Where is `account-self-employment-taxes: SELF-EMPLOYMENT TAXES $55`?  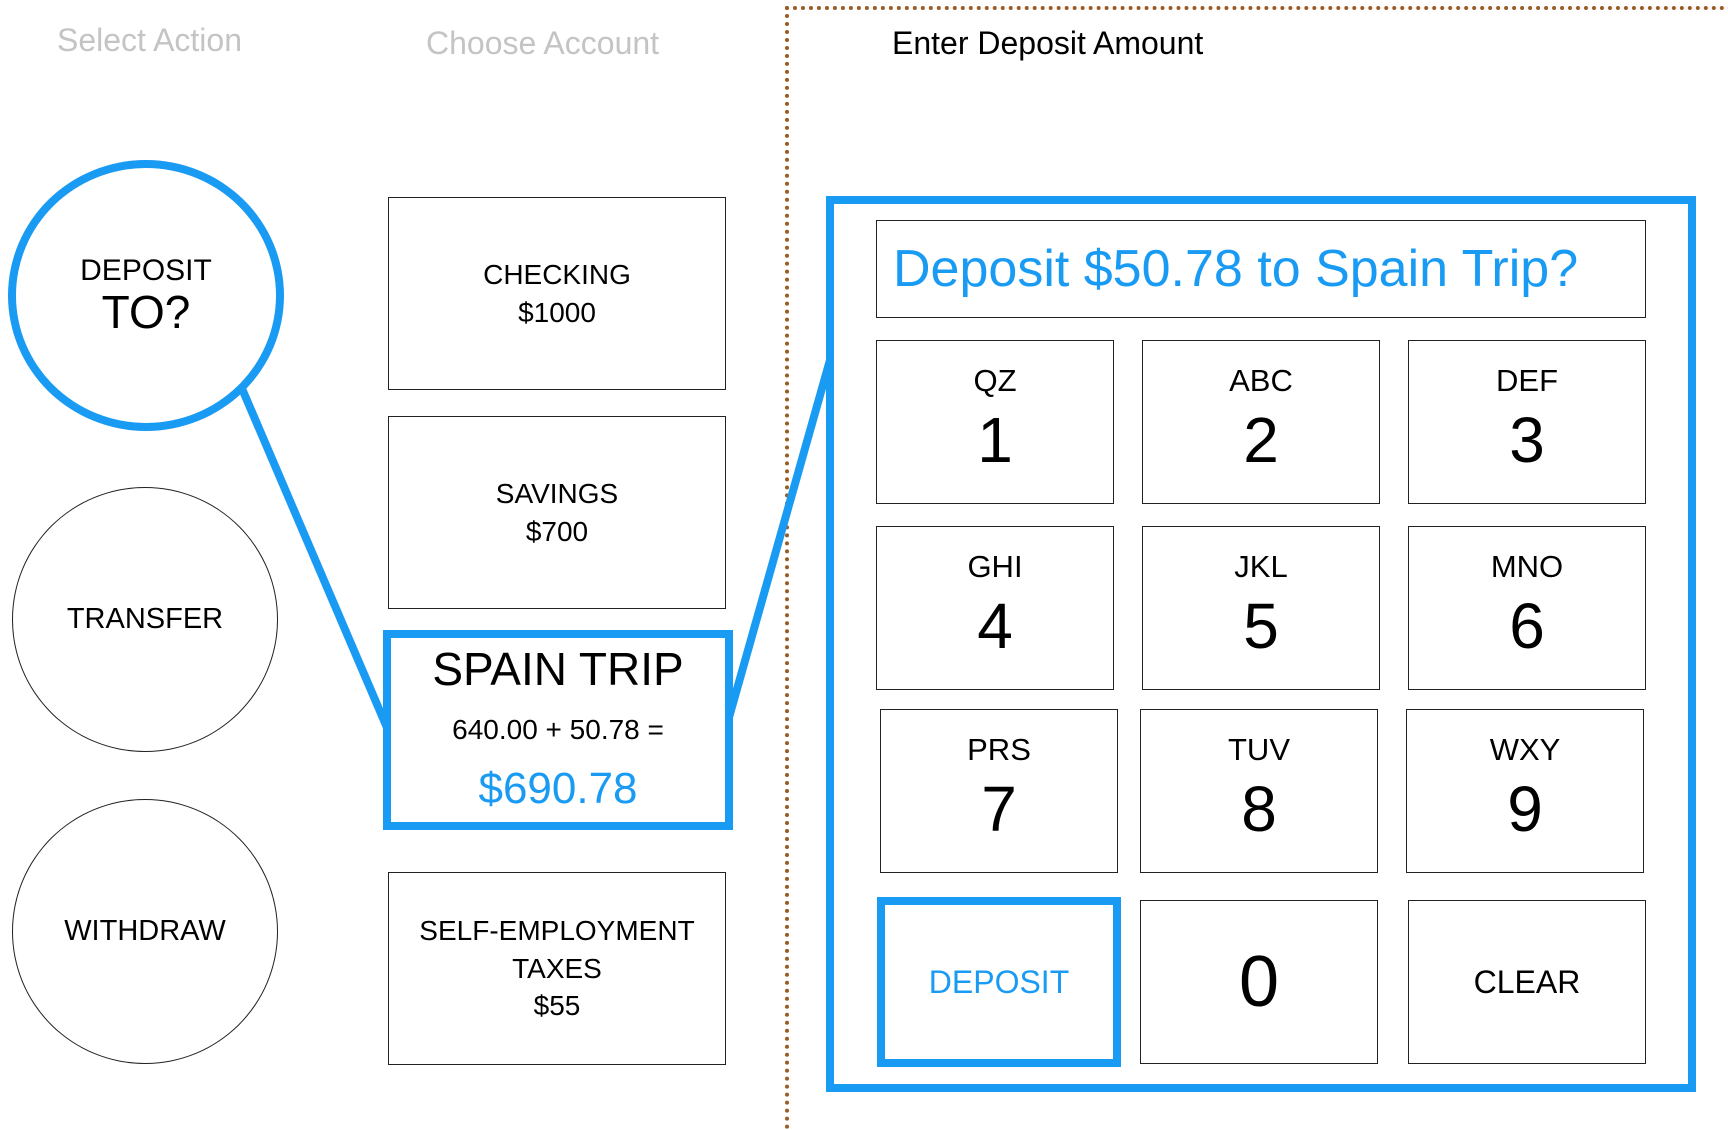 account-self-employment-taxes: SELF-EMPLOYMENT TAXES $55 is located at coordinates (557, 968).